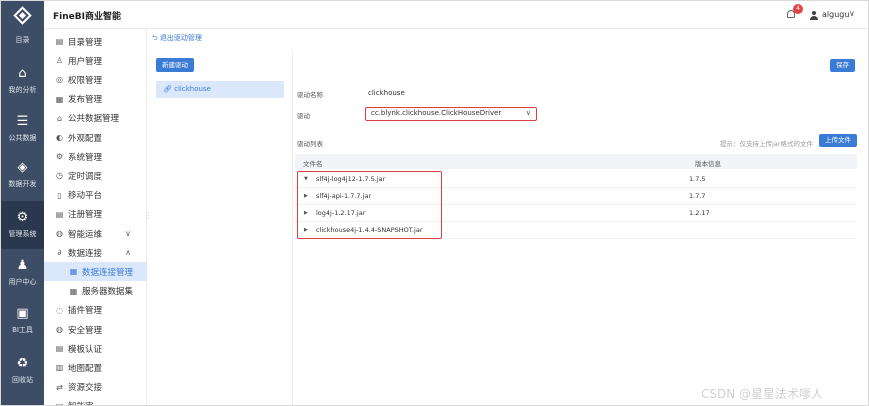 The width and height of the screenshot is (869, 406). What do you see at coordinates (697, 179) in the screenshot?
I see `file-version: 1.7.5` at bounding box center [697, 179].